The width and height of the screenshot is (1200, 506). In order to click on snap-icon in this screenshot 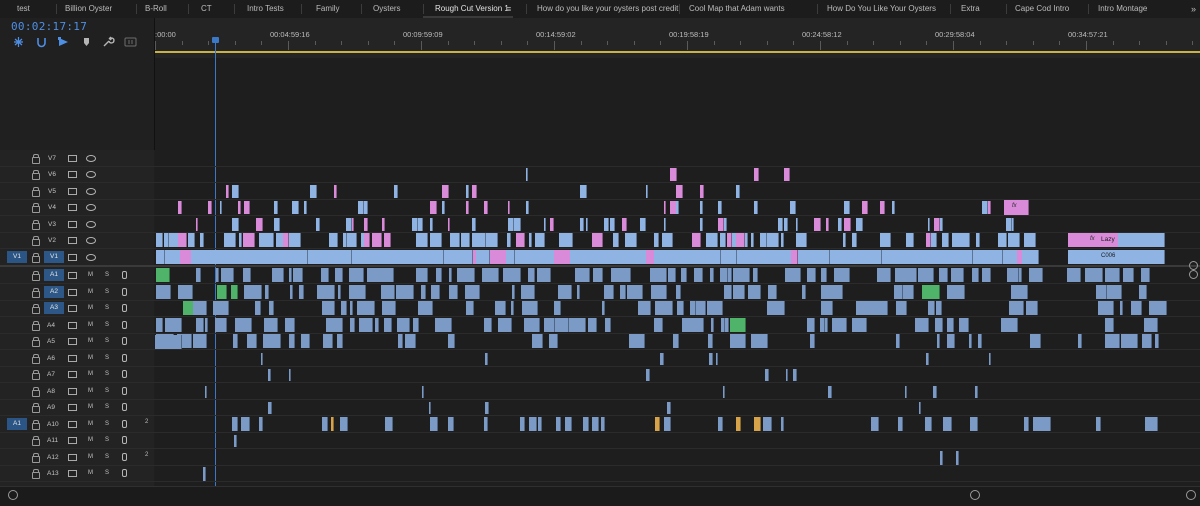, I will do `click(18, 41)`.